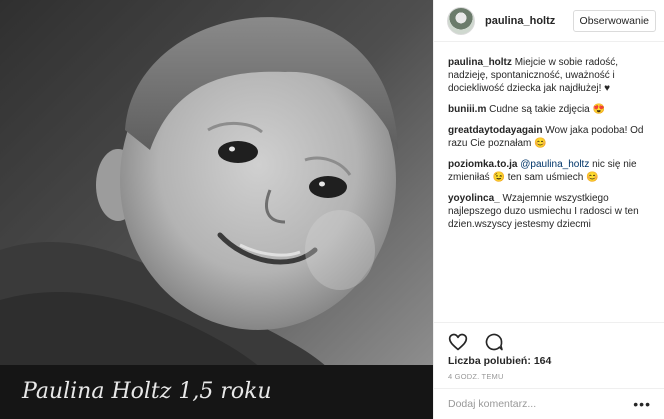  Describe the element at coordinates (529, 21) in the screenshot. I see `header-username: paulina_holtz` at that location.